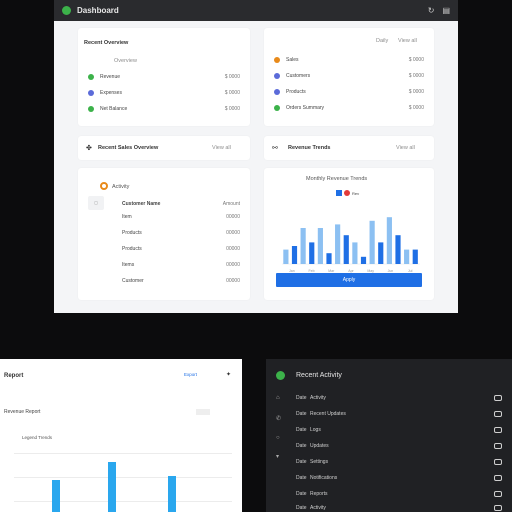 This screenshot has width=512, height=512. What do you see at coordinates (275, 148) in the screenshot?
I see `link-icon: ⚯` at bounding box center [275, 148].